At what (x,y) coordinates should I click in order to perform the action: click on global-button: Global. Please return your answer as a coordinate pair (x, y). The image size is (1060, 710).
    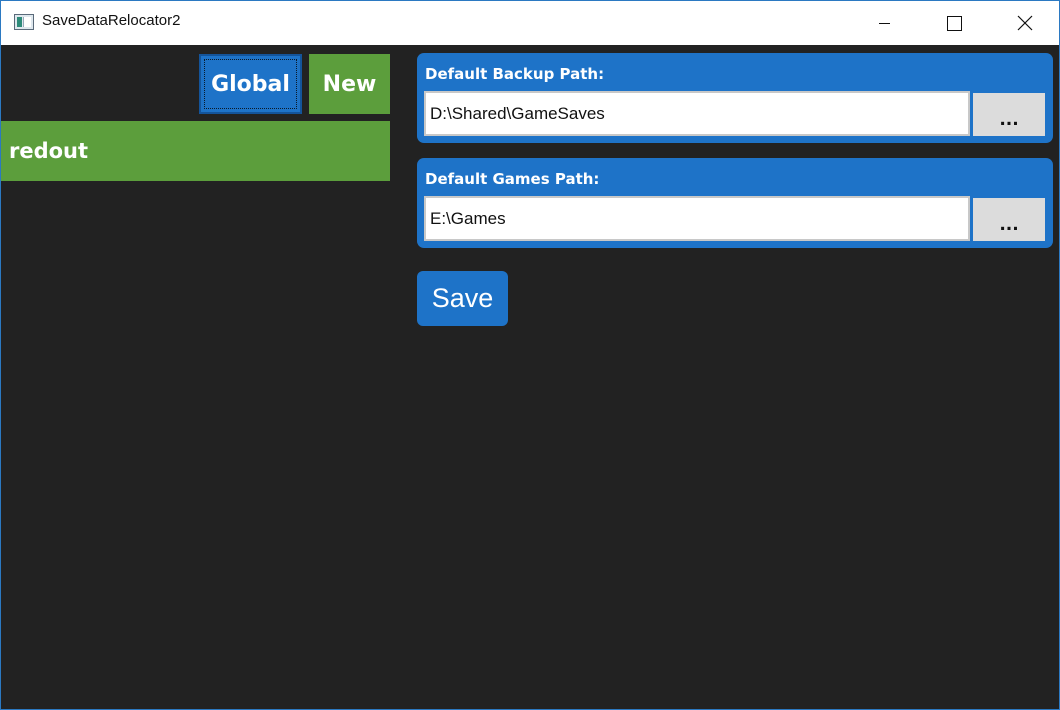
    Looking at the image, I should click on (250, 84).